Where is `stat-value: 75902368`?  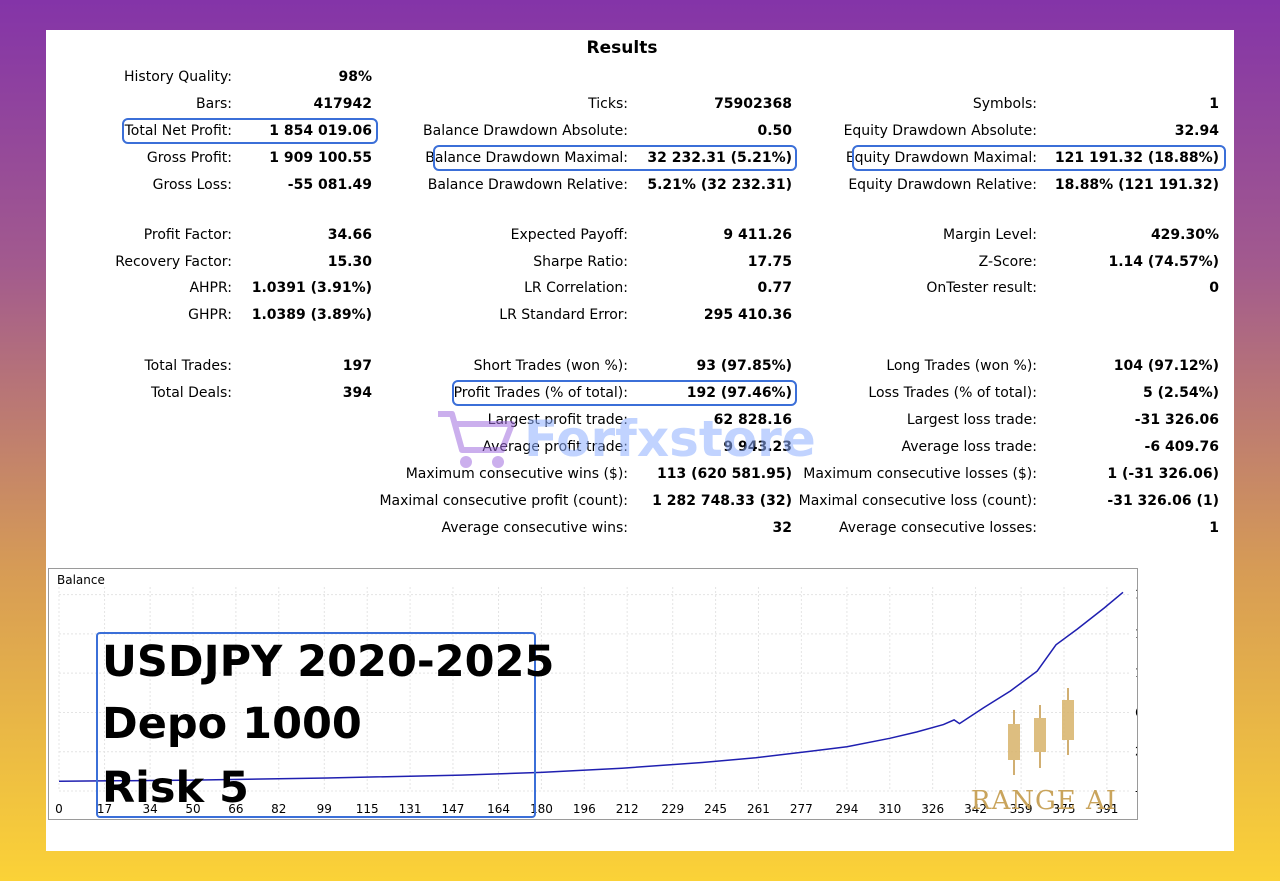
stat-value: 75902368 is located at coordinates (753, 104).